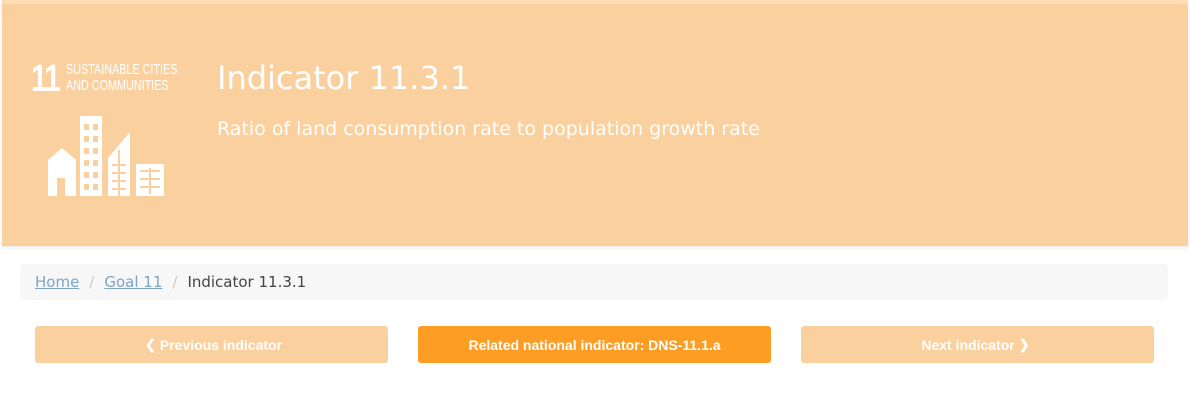 Image resolution: width=1190 pixels, height=400 pixels. Describe the element at coordinates (61, 187) in the screenshot. I see `house-door` at that location.